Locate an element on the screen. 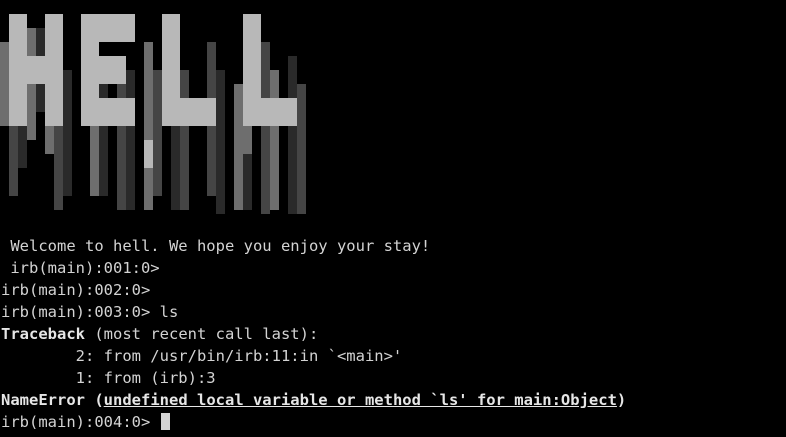  irb-prompt: irb(main):002:0> is located at coordinates (80, 290).